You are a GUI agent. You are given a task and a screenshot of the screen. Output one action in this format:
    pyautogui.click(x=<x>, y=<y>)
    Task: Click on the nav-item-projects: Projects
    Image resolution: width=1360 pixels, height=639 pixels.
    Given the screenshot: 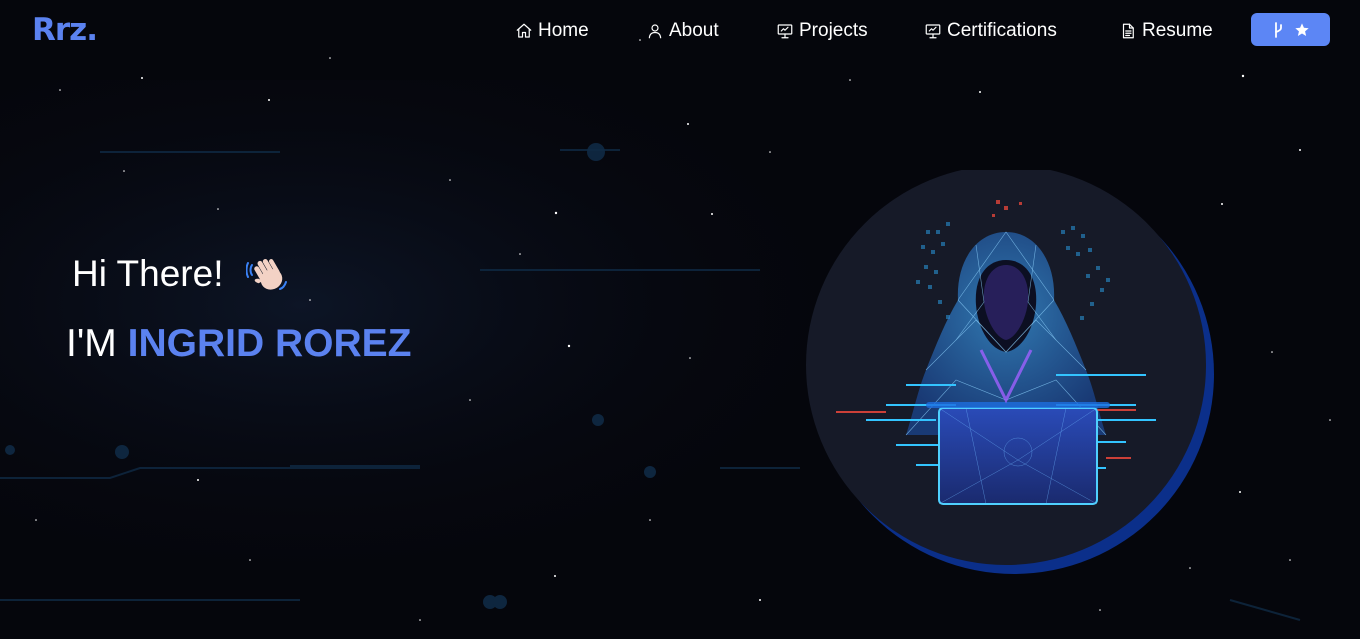 What is the action you would take?
    pyautogui.click(x=822, y=31)
    